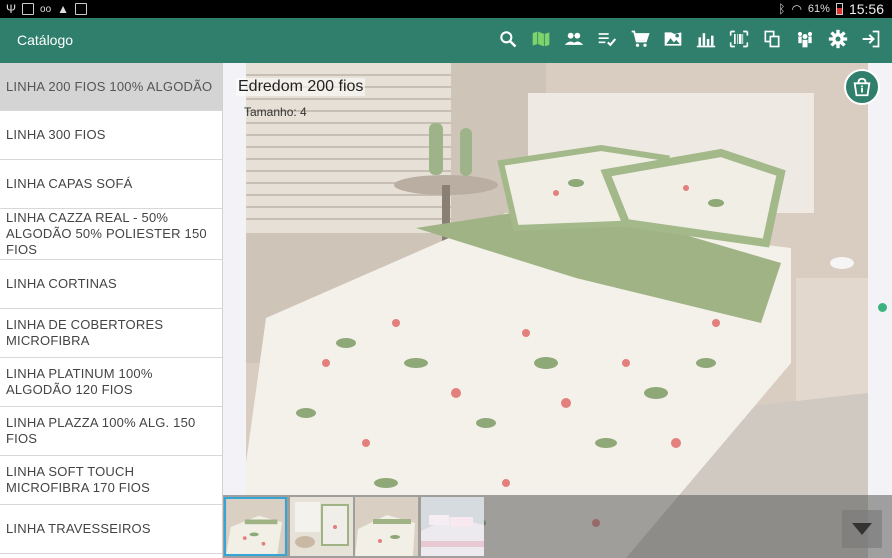  What do you see at coordinates (111, 135) in the screenshot?
I see `category-item-linha-300-fios: LINHA 300 FIOS` at bounding box center [111, 135].